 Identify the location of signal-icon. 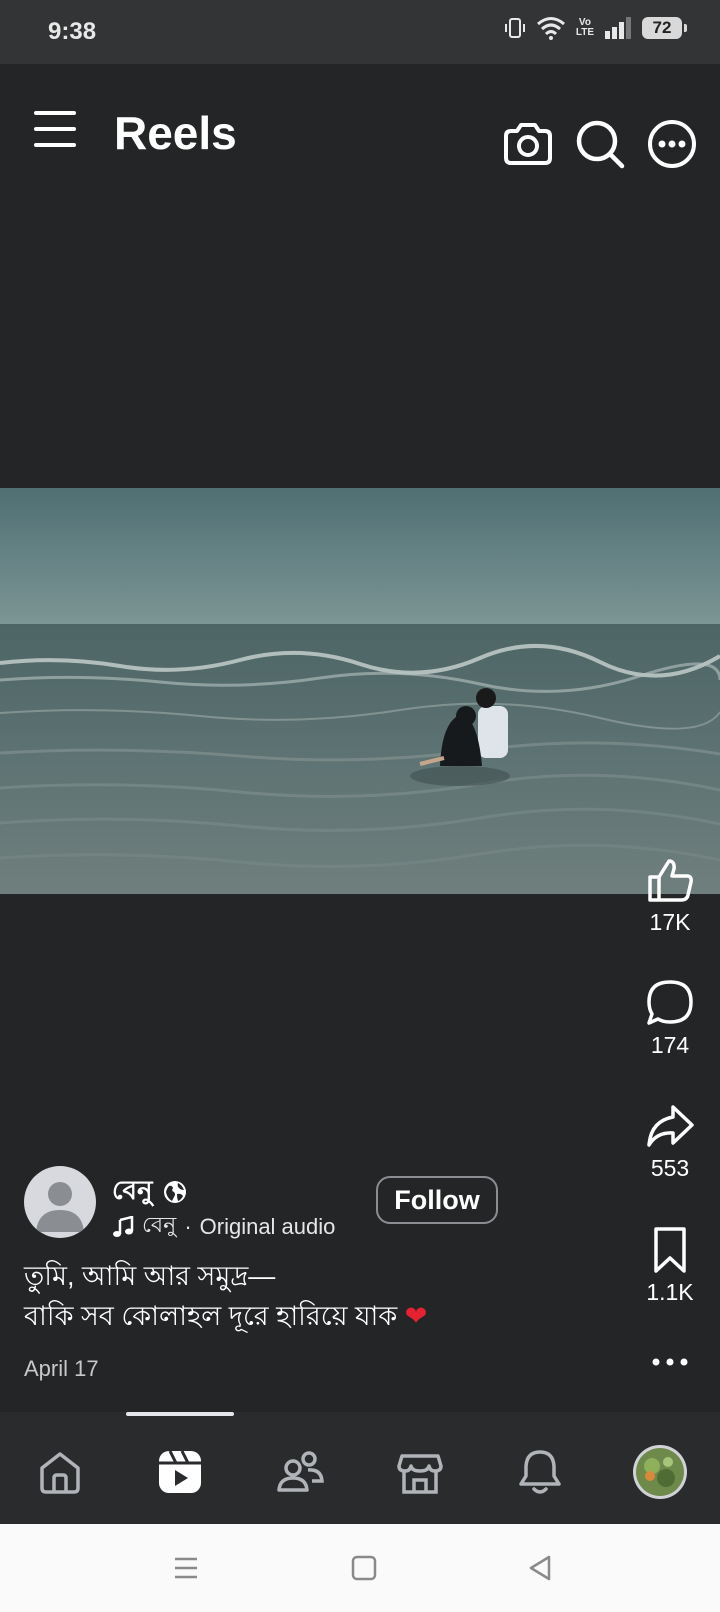
(618, 28).